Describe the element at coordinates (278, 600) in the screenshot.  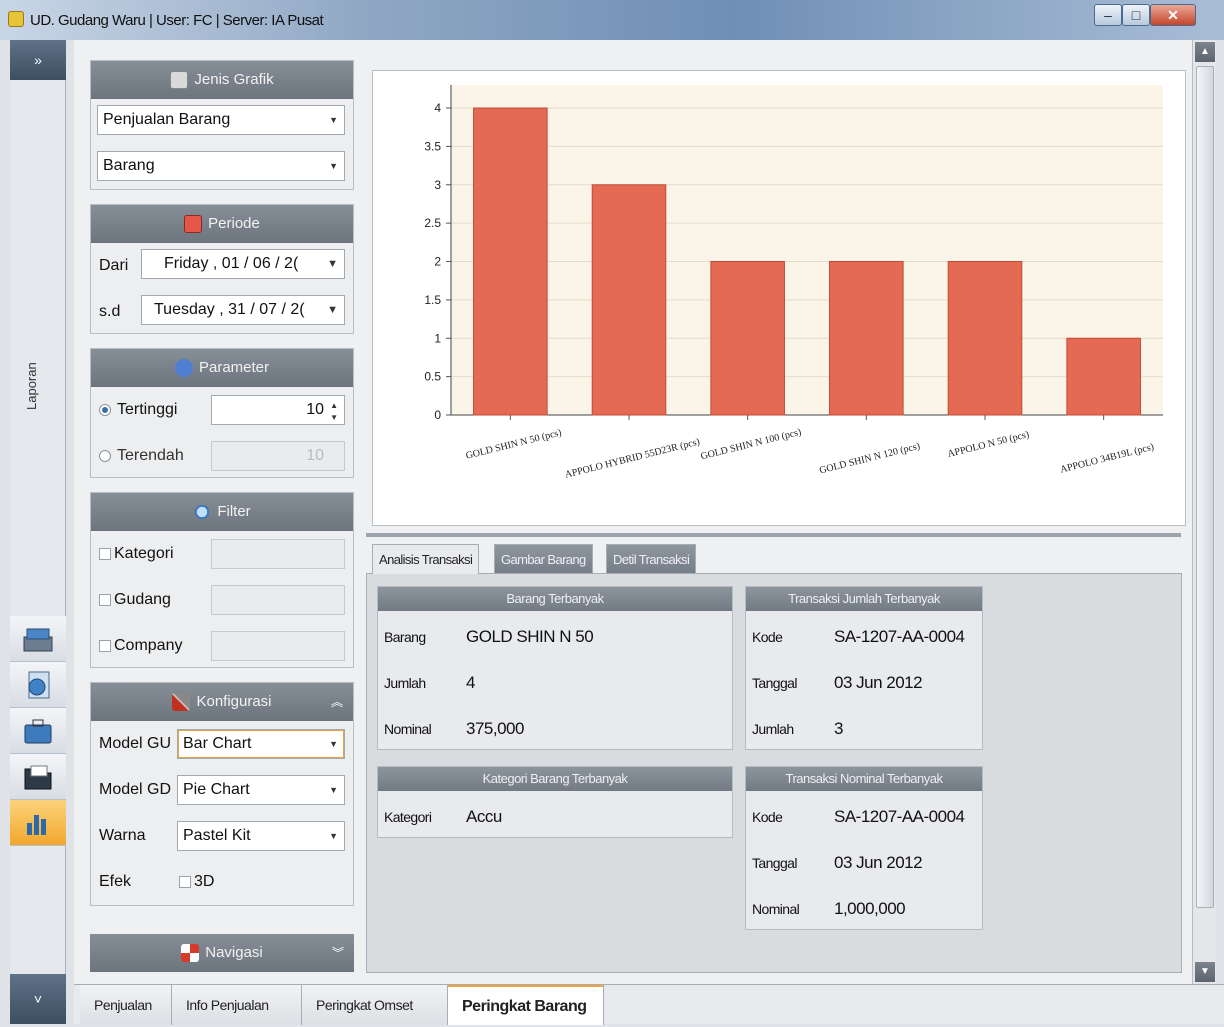
I see `gudang-select` at that location.